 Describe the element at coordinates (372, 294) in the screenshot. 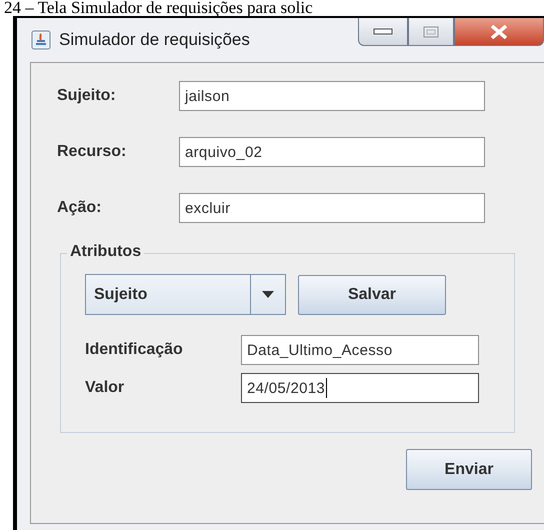

I see `save-button: Salvar` at that location.